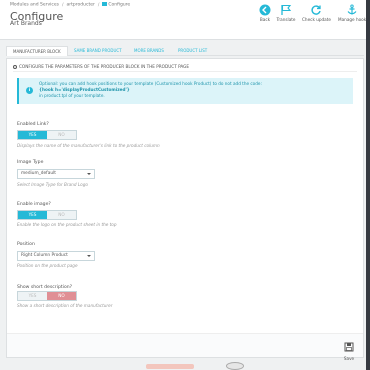 This screenshot has width=370, height=370. Describe the element at coordinates (119, 5) in the screenshot. I see `breadcrumb-item-configure: Configure` at that location.